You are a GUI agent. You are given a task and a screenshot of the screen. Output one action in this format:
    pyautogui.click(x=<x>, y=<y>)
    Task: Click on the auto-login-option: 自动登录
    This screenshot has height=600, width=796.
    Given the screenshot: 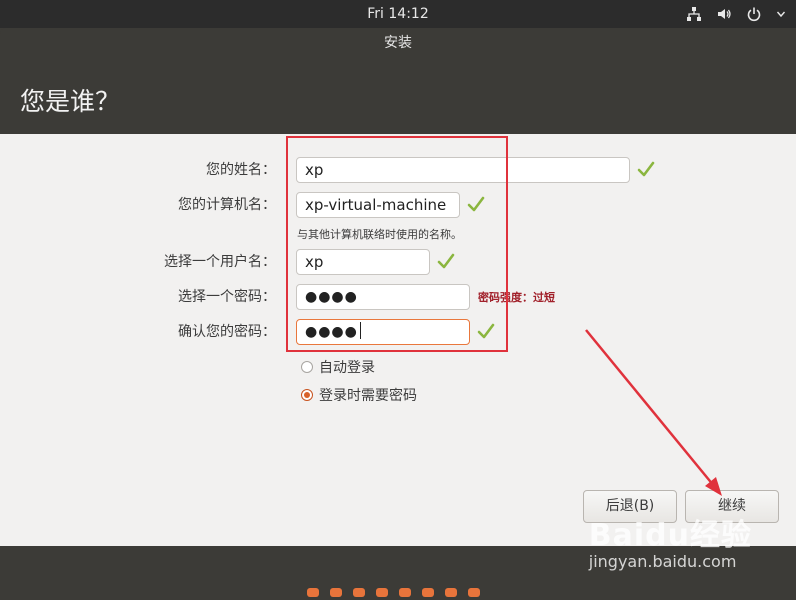 What is the action you would take?
    pyautogui.click(x=338, y=367)
    